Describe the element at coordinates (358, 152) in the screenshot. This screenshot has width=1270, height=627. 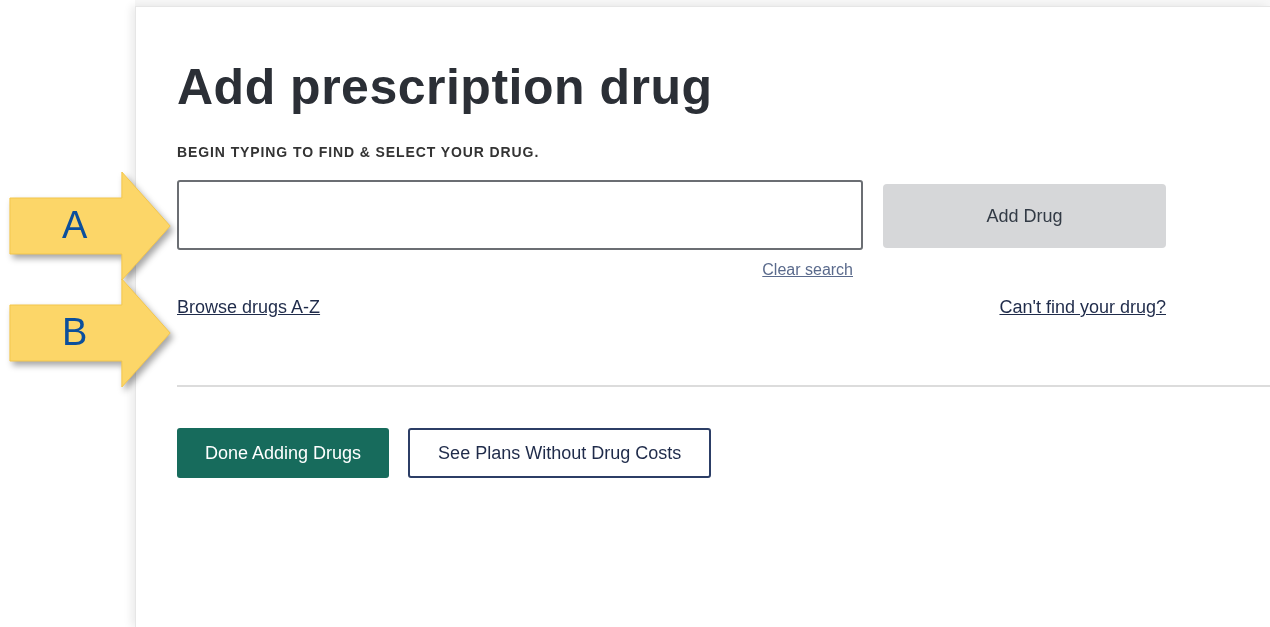
I see `search-label: BEGIN TYPING TO FIND & SELECT YOUR DRUG.` at that location.